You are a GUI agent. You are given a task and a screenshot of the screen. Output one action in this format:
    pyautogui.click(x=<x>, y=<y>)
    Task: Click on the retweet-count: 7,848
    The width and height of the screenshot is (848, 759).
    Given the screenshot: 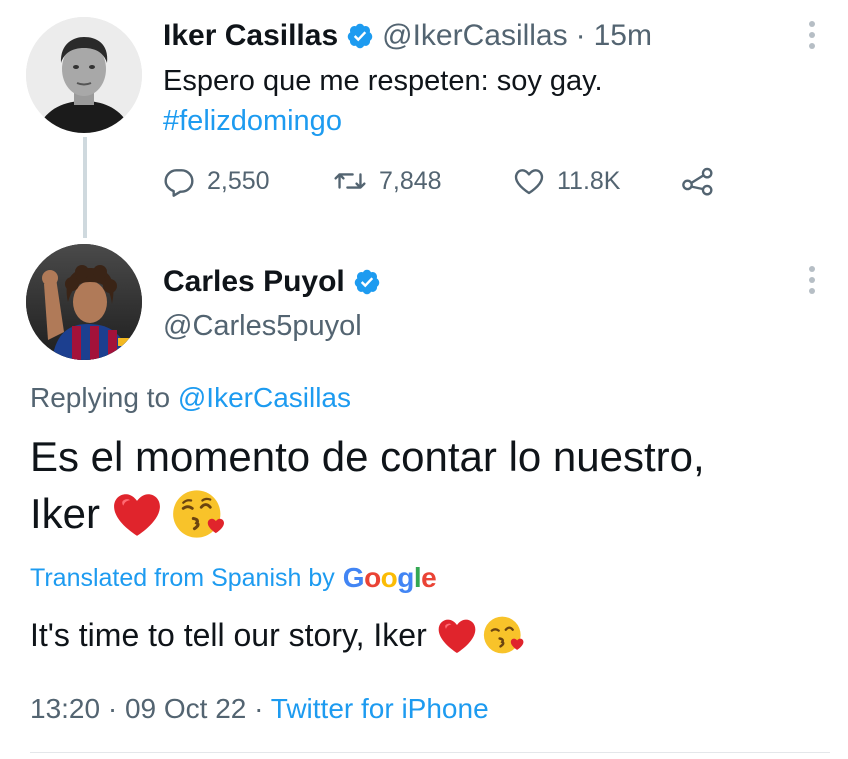 What is the action you would take?
    pyautogui.click(x=410, y=180)
    